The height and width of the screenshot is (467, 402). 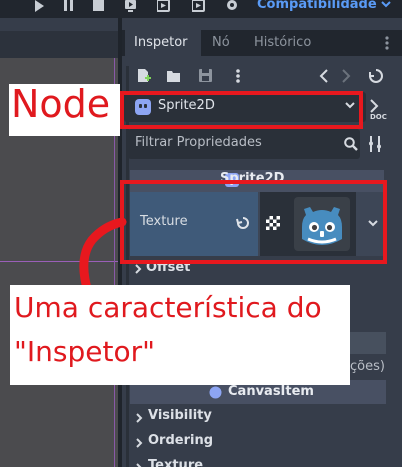 I want to click on canvasitem-icon, so click(x=215, y=392).